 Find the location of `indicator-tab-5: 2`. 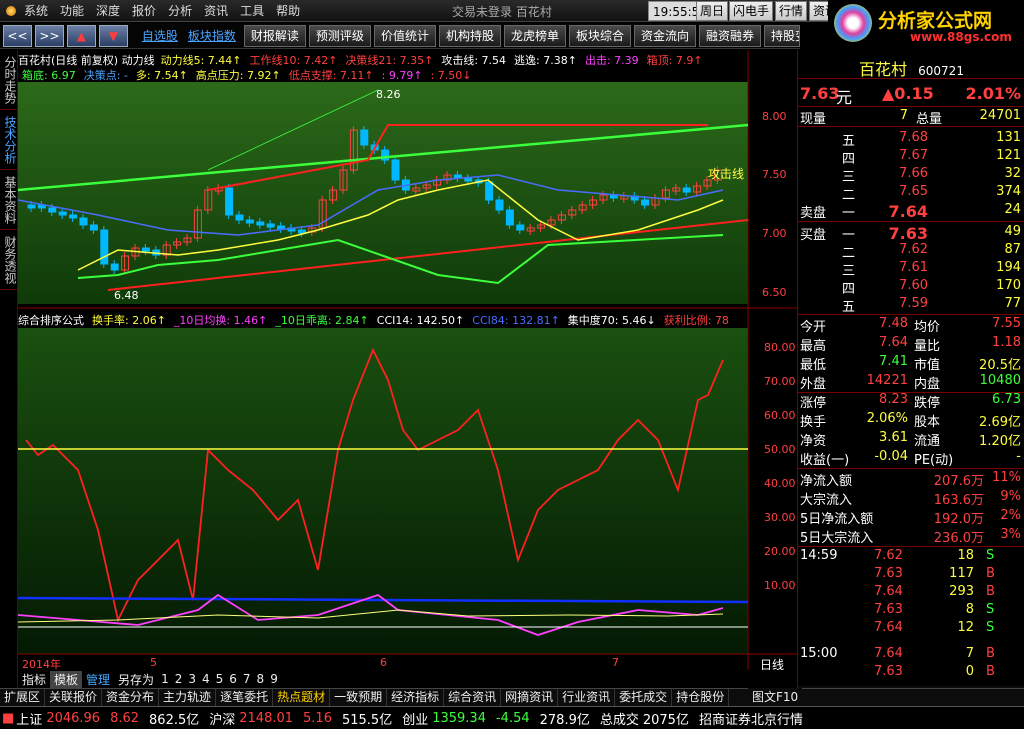

indicator-tab-5: 2 is located at coordinates (179, 679).